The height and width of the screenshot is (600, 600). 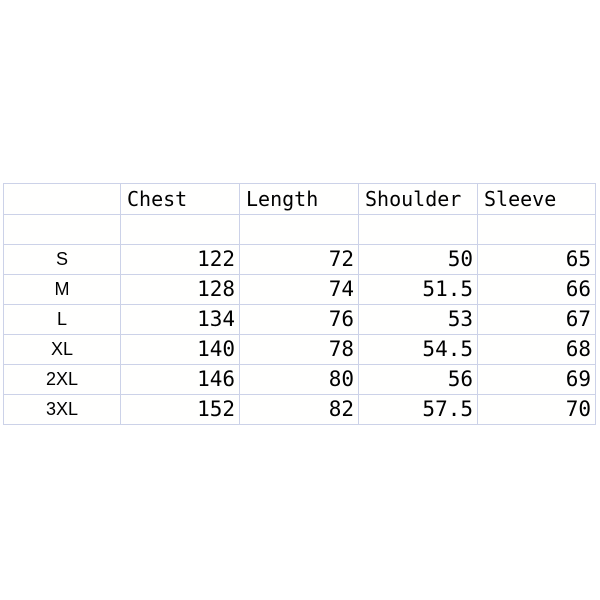 I want to click on cell-size: S, so click(x=62, y=259).